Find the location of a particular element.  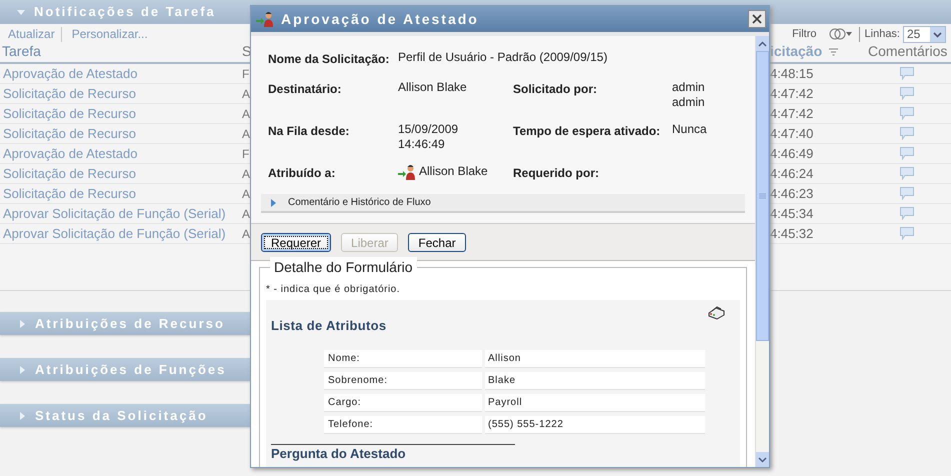

table-cell-text: 4:46:23 is located at coordinates (792, 193).